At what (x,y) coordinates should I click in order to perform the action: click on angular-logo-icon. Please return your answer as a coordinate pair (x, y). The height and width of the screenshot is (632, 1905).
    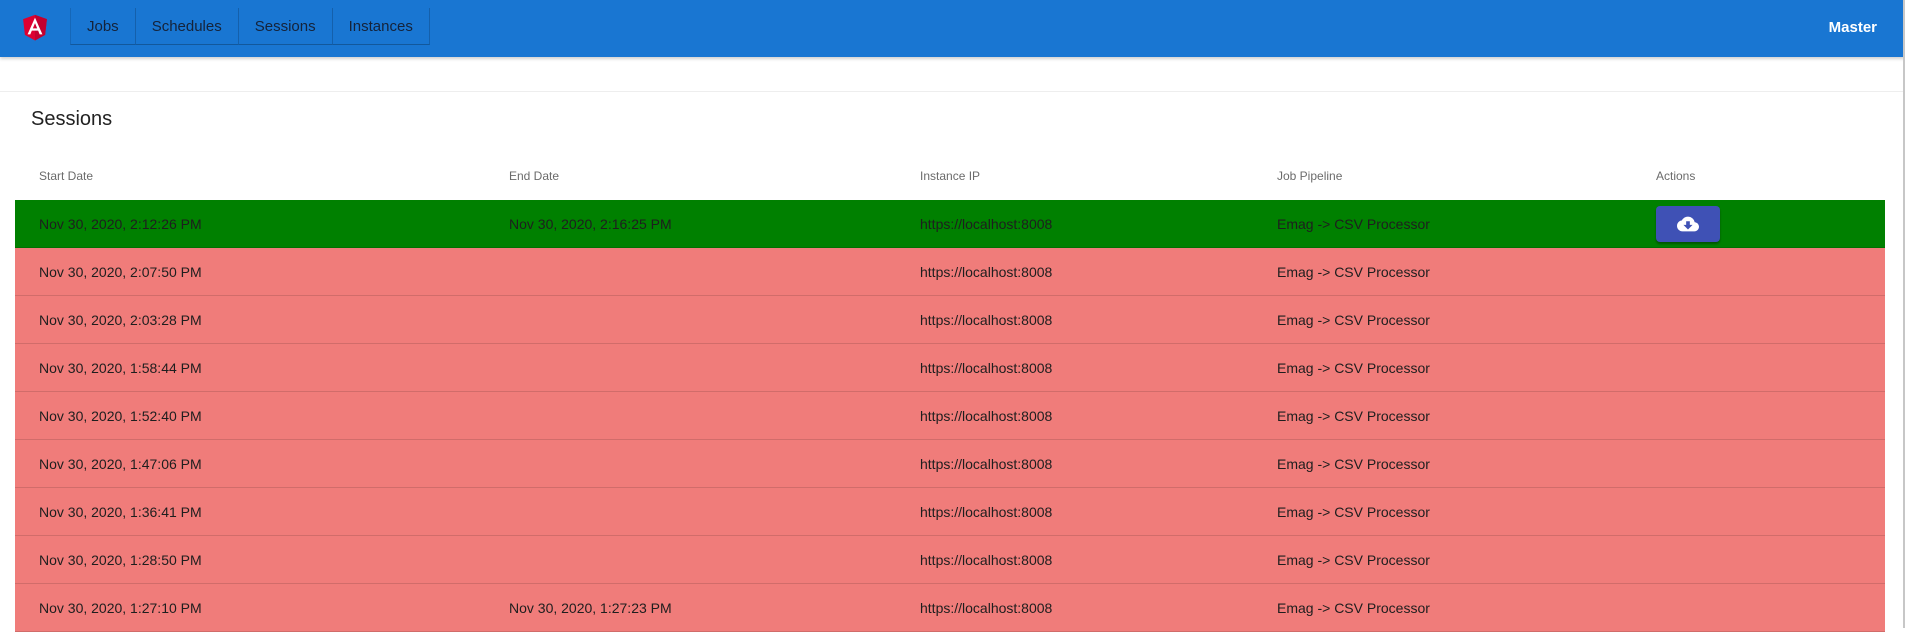
    Looking at the image, I should click on (35, 27).